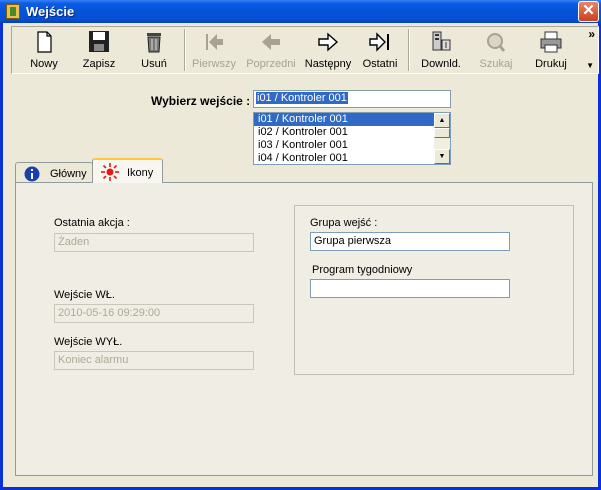  I want to click on new-document-icon, so click(44, 42).